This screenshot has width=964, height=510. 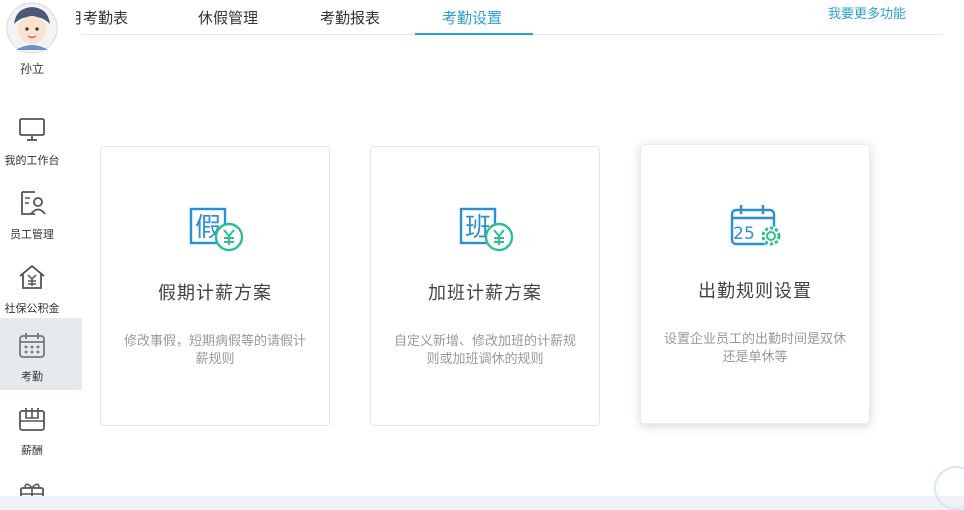 What do you see at coordinates (755, 291) in the screenshot?
I see `card-title: 出勤规则设置` at bounding box center [755, 291].